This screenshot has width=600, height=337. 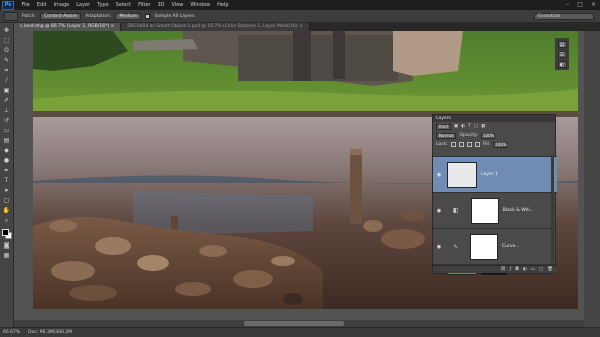 What do you see at coordinates (461, 144) in the screenshot?
I see `lock-pixels-icon` at bounding box center [461, 144].